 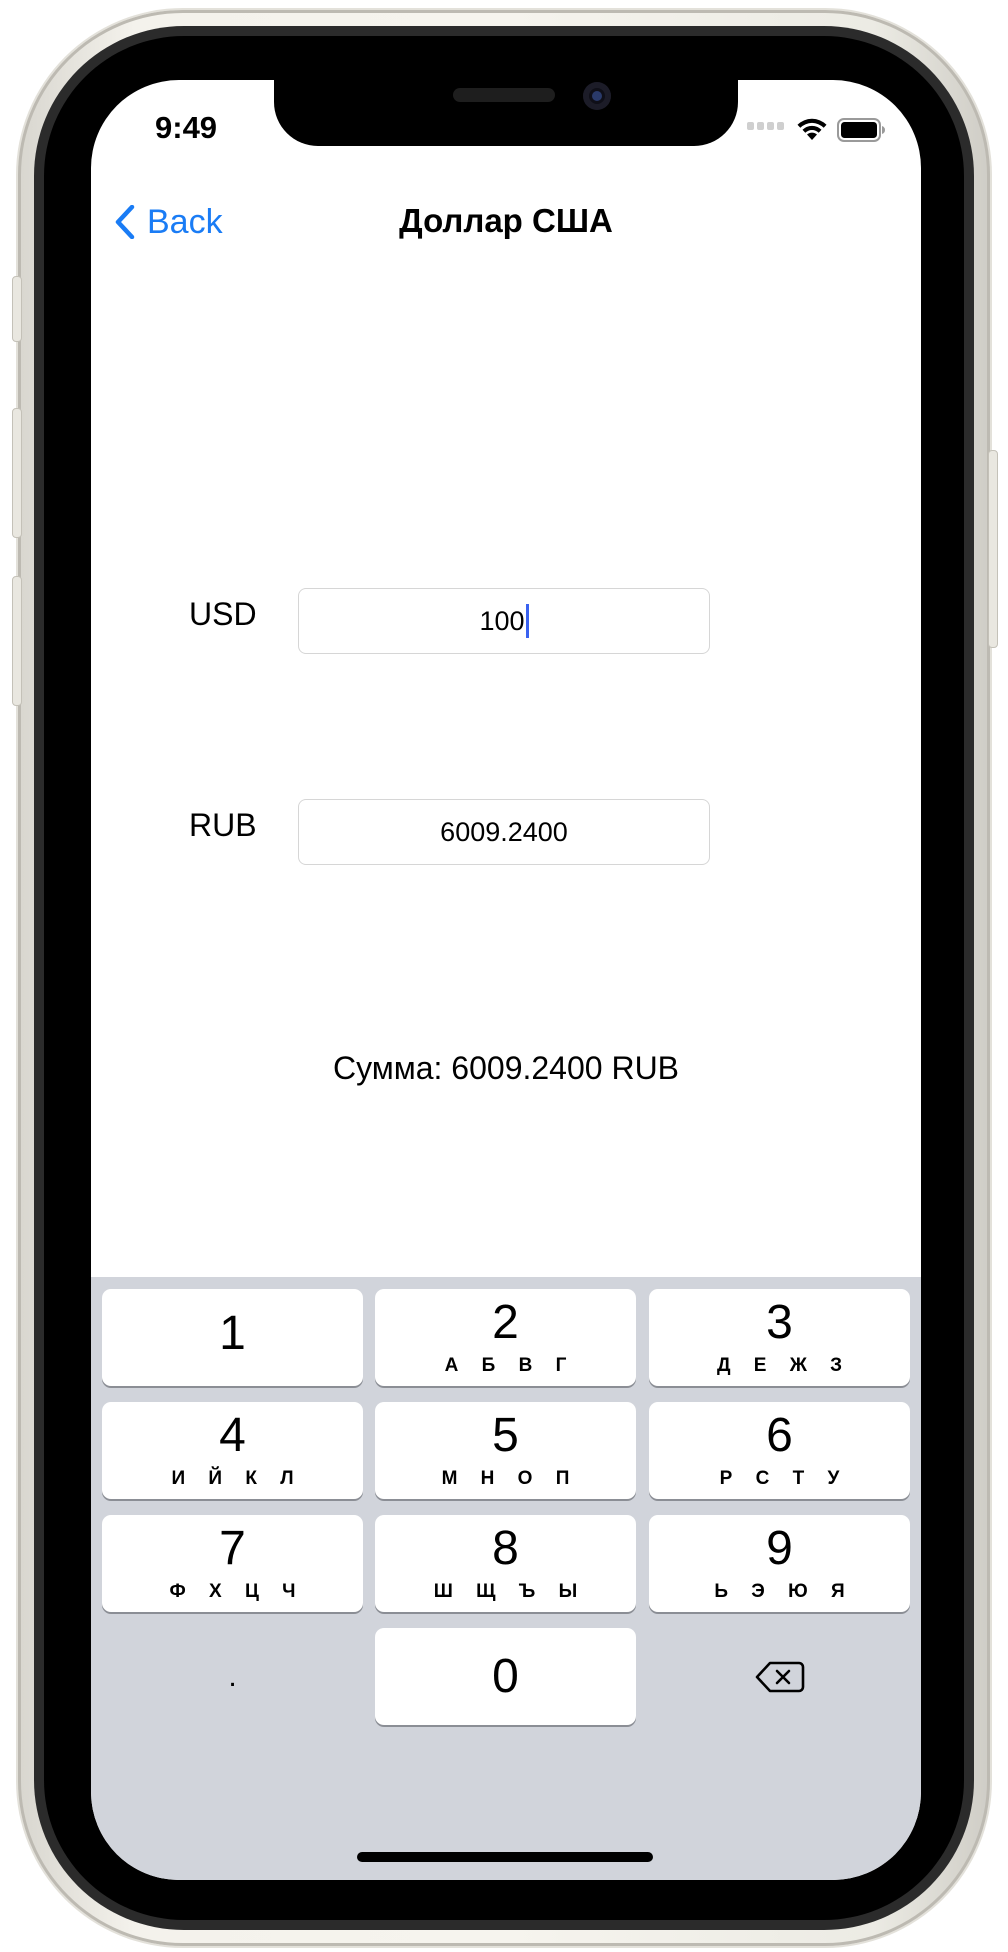 What do you see at coordinates (527, 621) in the screenshot?
I see `text-caret` at bounding box center [527, 621].